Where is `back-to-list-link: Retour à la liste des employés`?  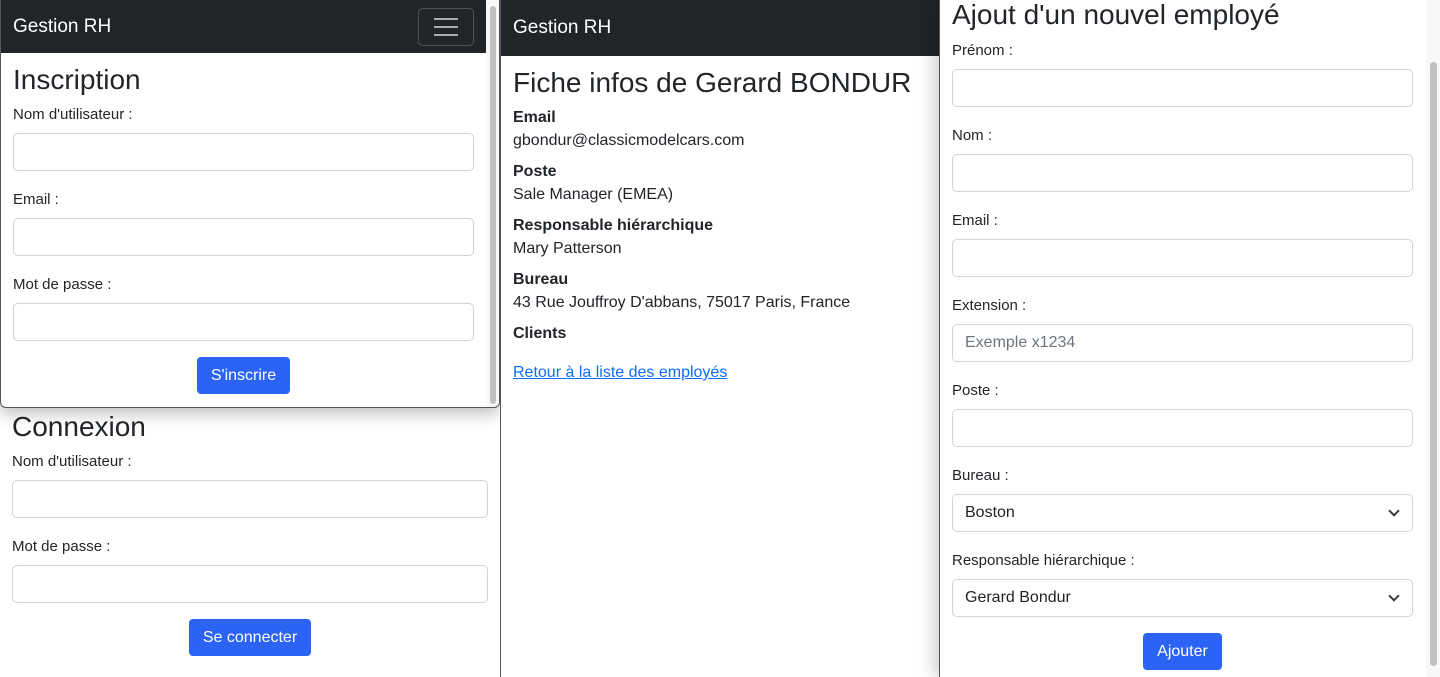
back-to-list-link: Retour à la liste des employés is located at coordinates (620, 373).